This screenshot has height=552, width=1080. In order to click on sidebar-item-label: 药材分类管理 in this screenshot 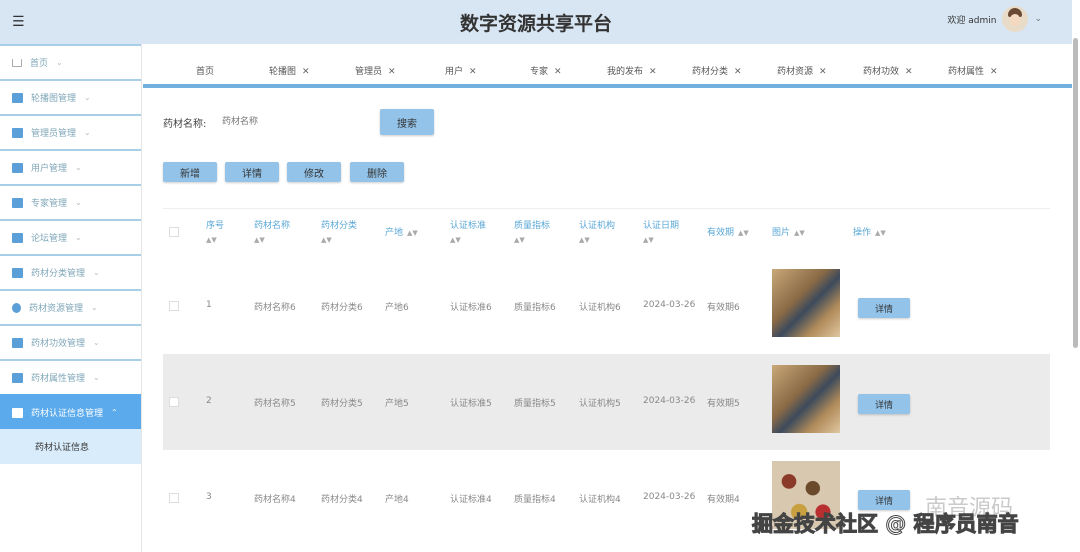, I will do `click(58, 274)`.